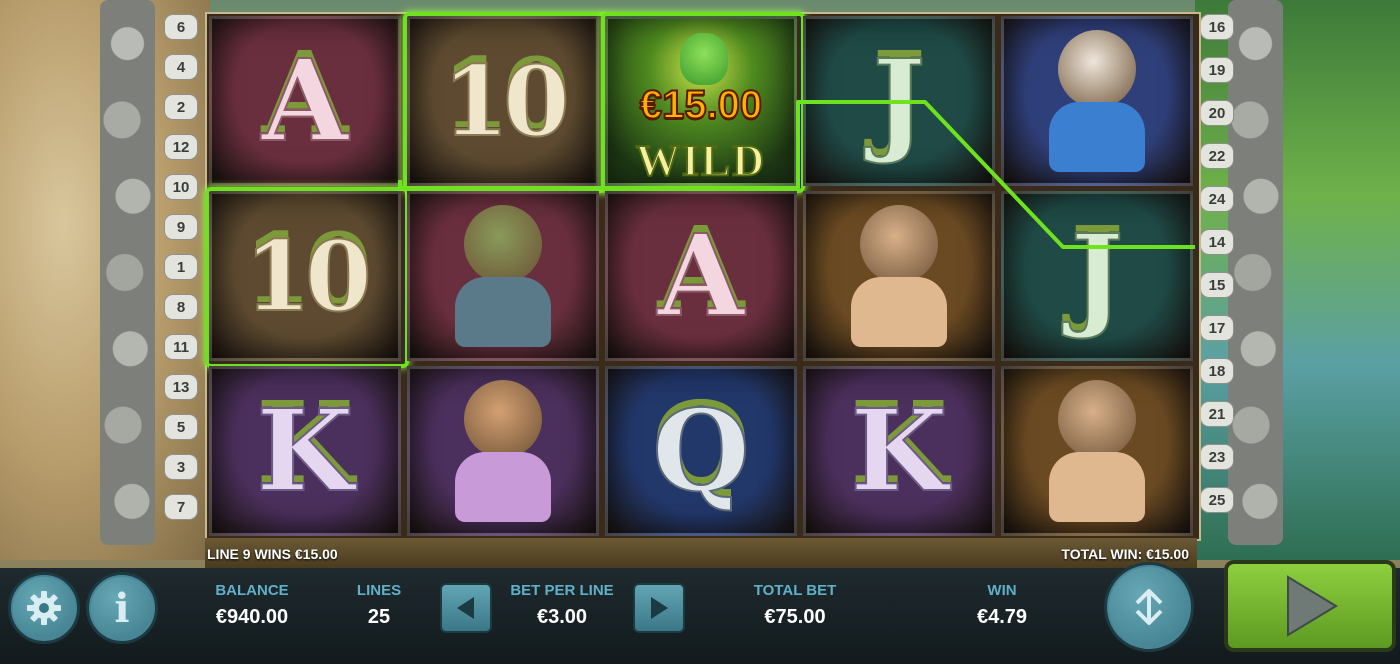 The width and height of the screenshot is (1400, 664). I want to click on arrow-right-icon, so click(659, 608).